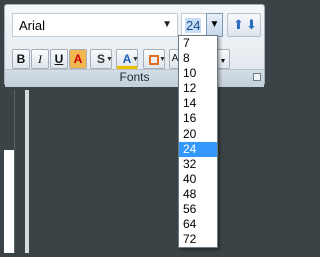 Image resolution: width=320 pixels, height=257 pixels. What do you see at coordinates (27, 171) in the screenshot?
I see `splitter` at bounding box center [27, 171].